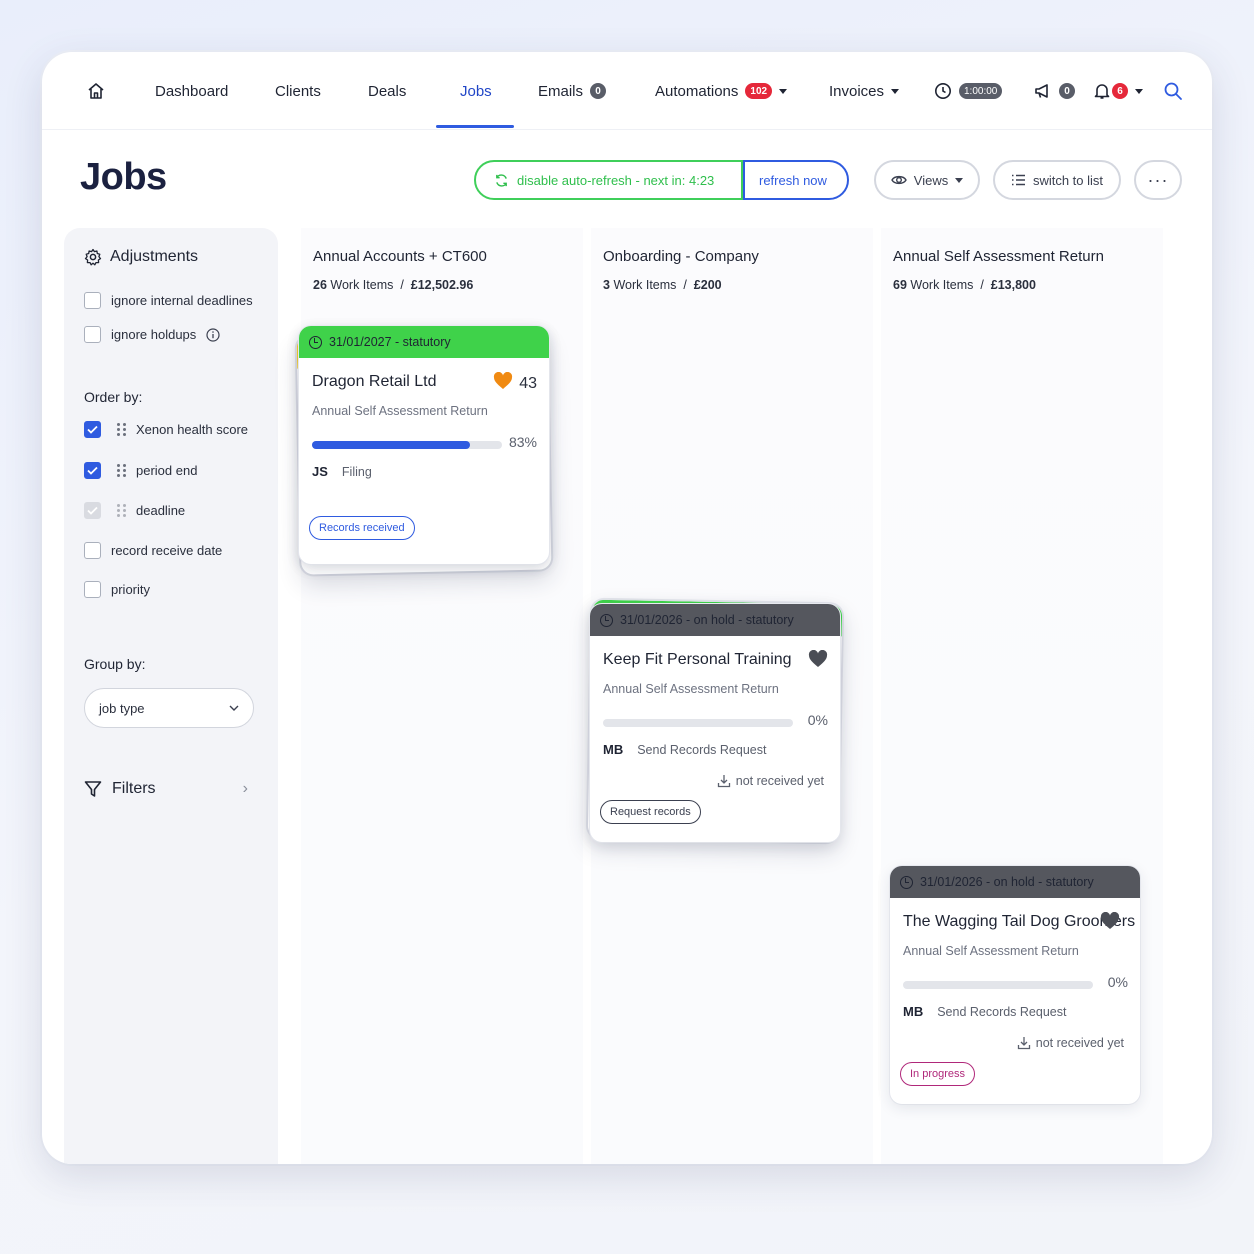 The image size is (1254, 1254). Describe the element at coordinates (166, 789) in the screenshot. I see `filters-toggle: Filters ›` at that location.